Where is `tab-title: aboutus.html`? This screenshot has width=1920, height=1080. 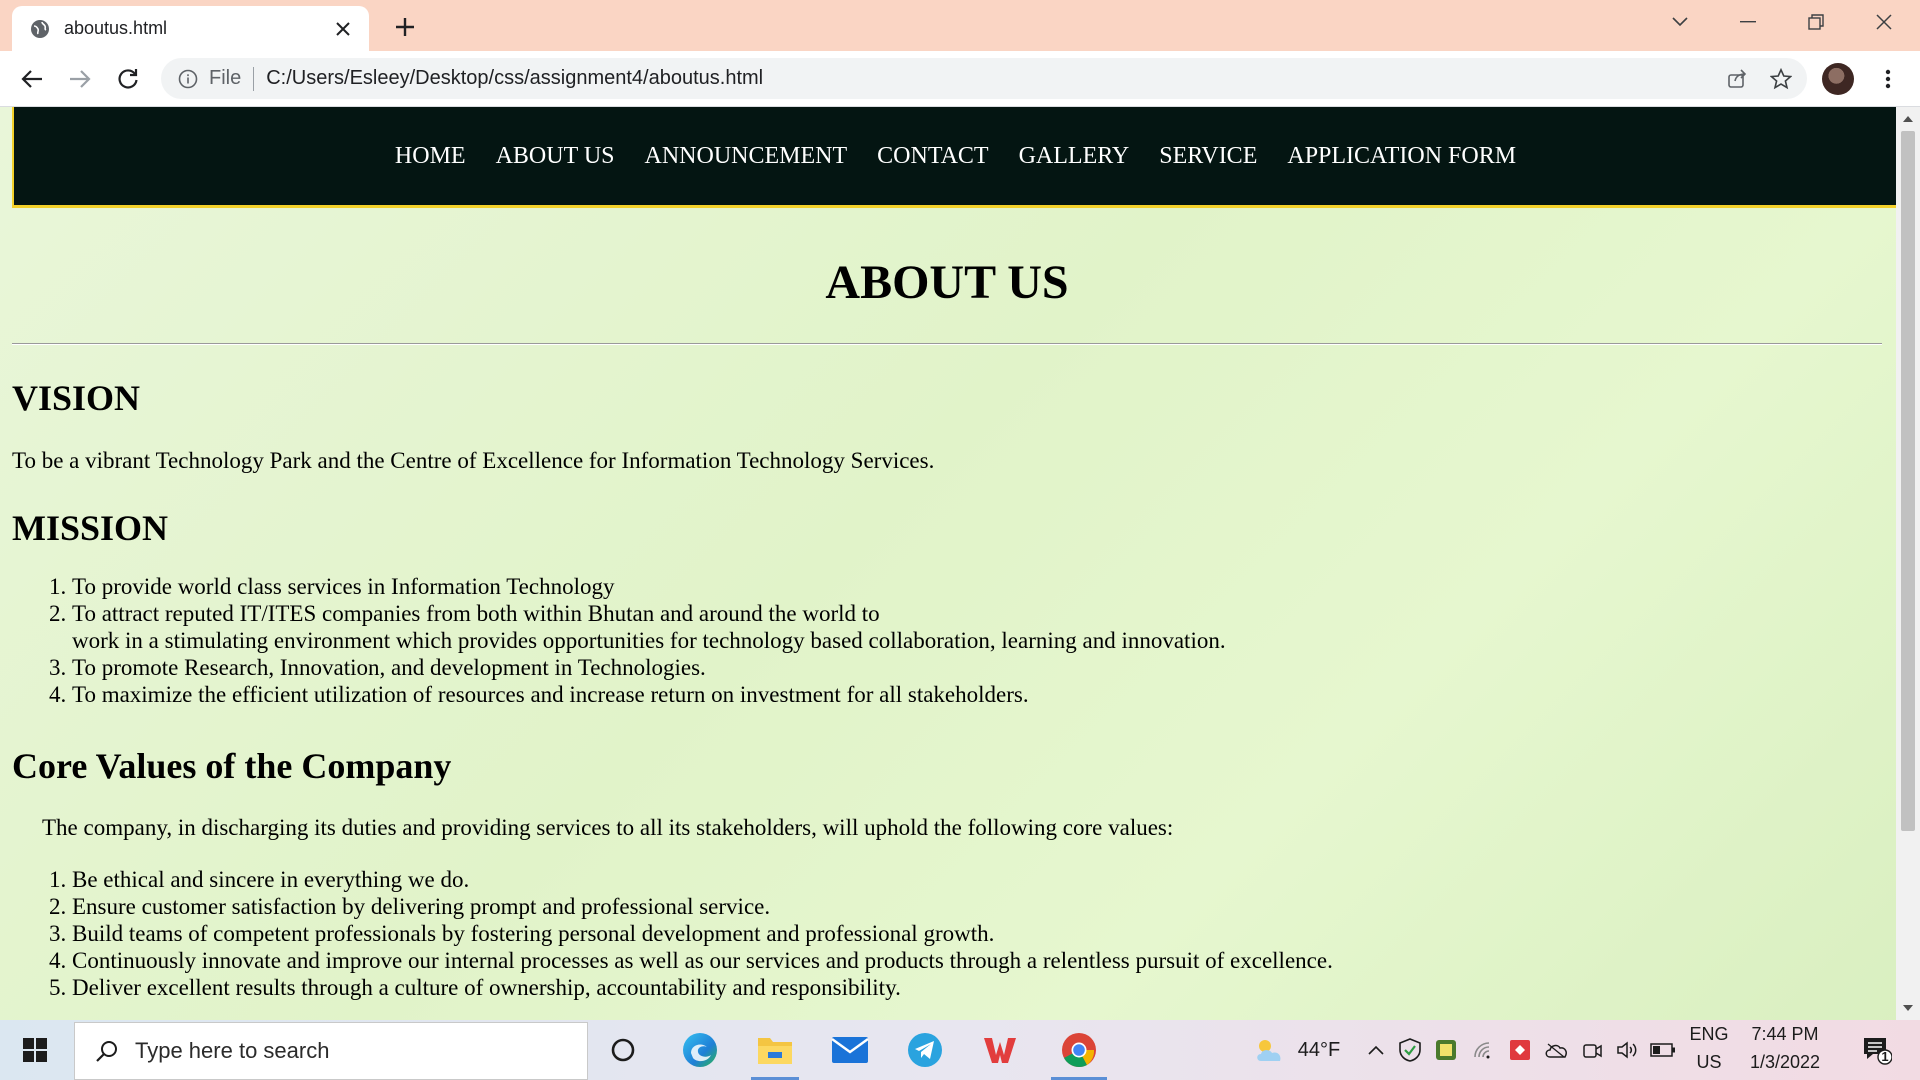 tab-title: aboutus.html is located at coordinates (116, 28).